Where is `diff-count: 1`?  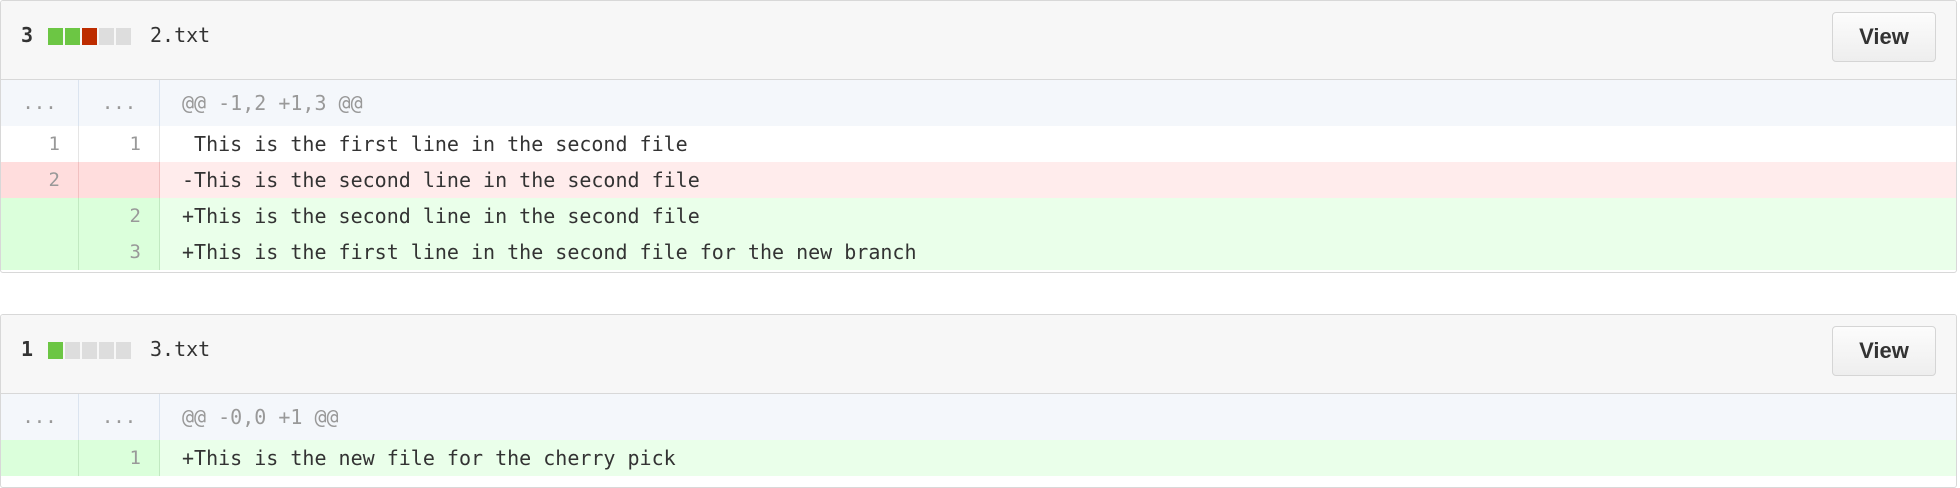
diff-count: 1 is located at coordinates (27, 349).